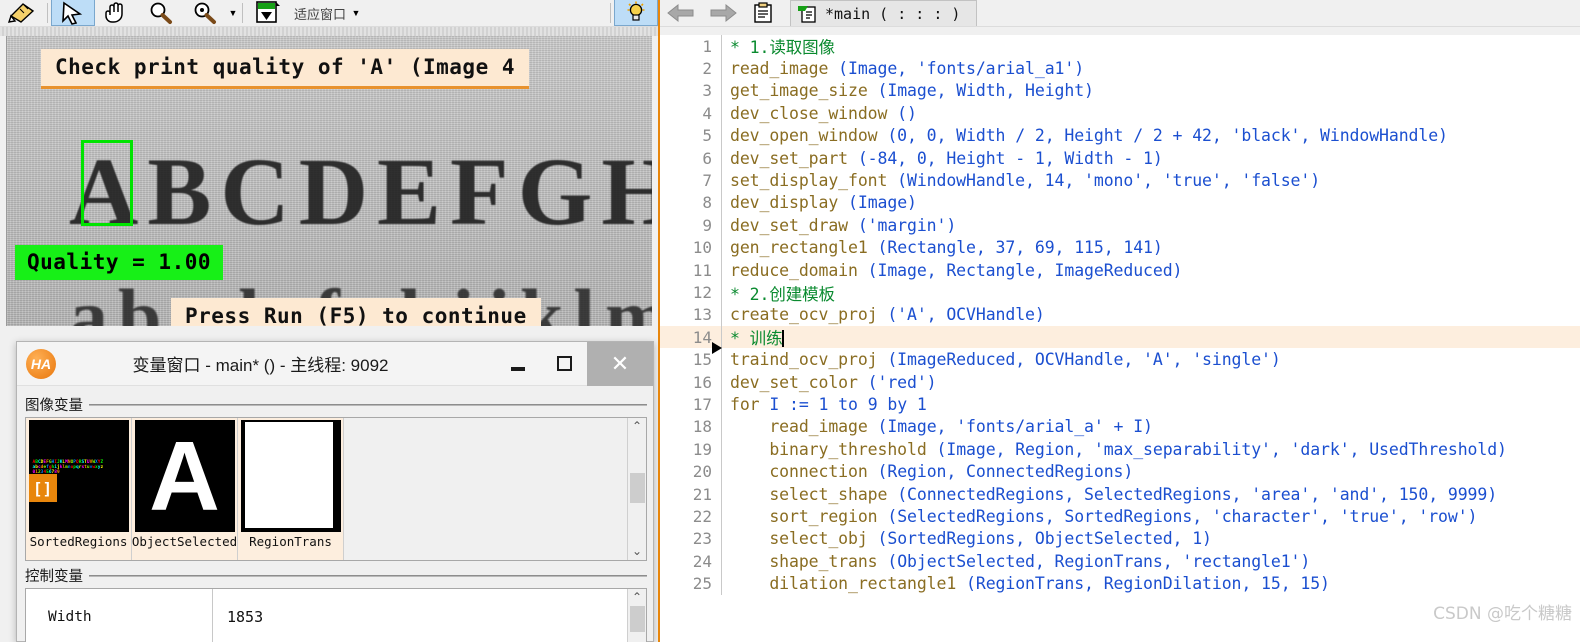 The width and height of the screenshot is (1580, 642). Describe the element at coordinates (691, 382) in the screenshot. I see `line-number: 16` at that location.